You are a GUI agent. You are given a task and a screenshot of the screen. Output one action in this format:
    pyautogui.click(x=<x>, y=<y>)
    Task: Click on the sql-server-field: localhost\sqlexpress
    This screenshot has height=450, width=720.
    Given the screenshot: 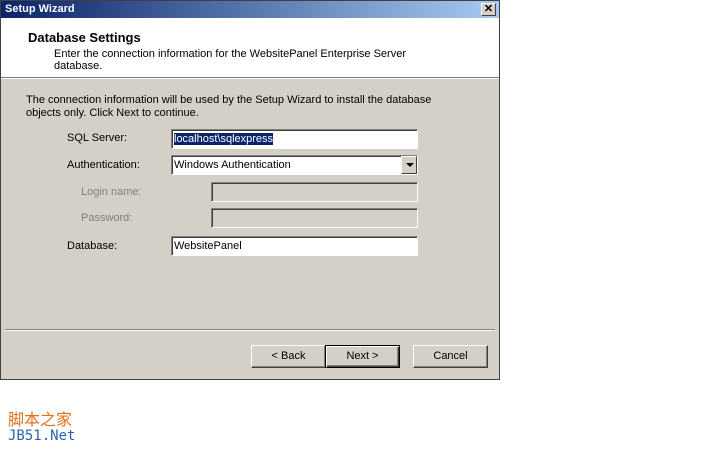 What is the action you would take?
    pyautogui.click(x=294, y=139)
    